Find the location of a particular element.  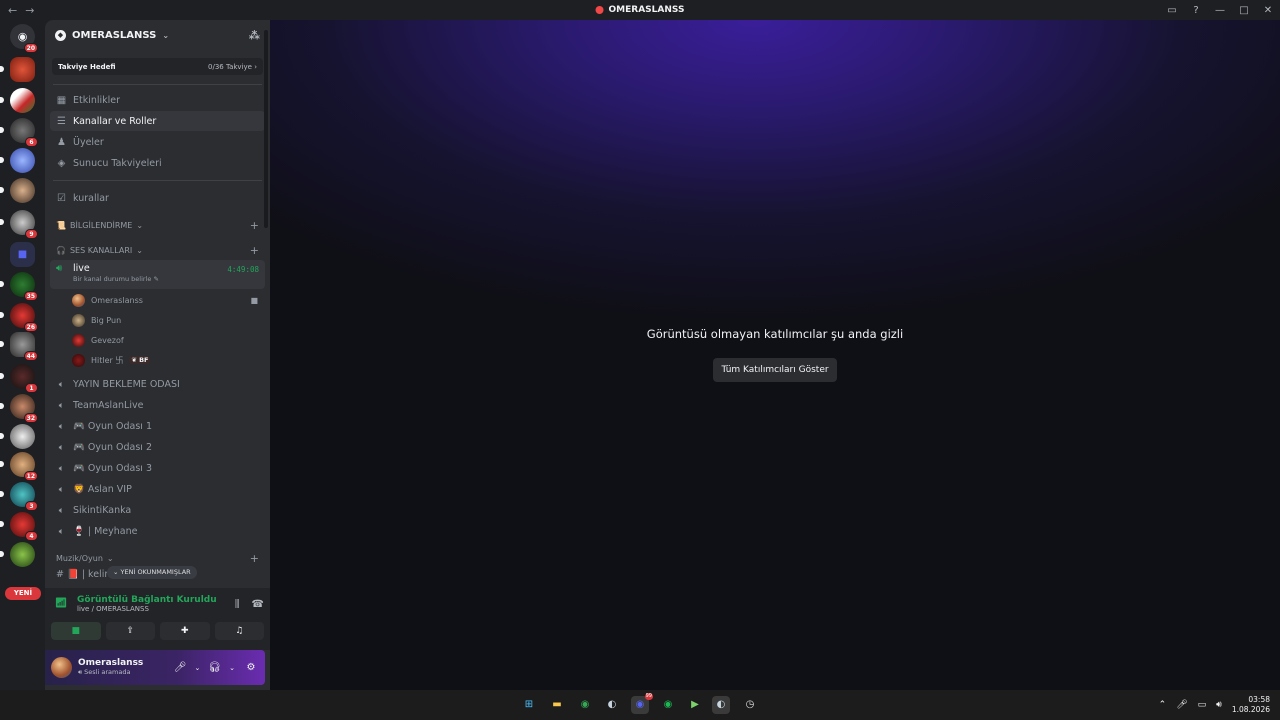

voice-channel: 🔈︎ TeamAslanLive is located at coordinates (157, 405).